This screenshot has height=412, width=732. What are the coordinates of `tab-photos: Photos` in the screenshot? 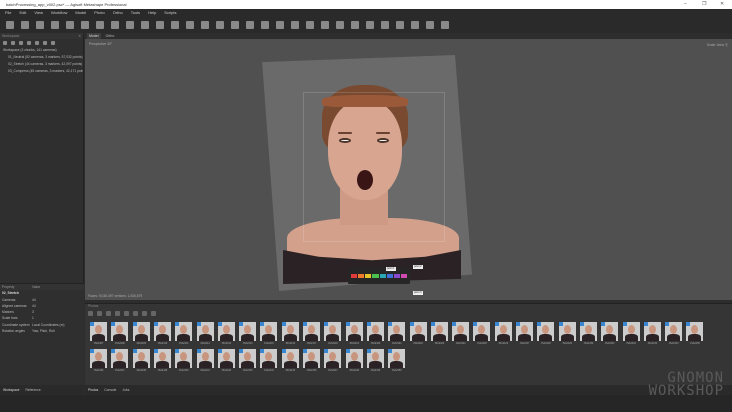 It's located at (93, 390).